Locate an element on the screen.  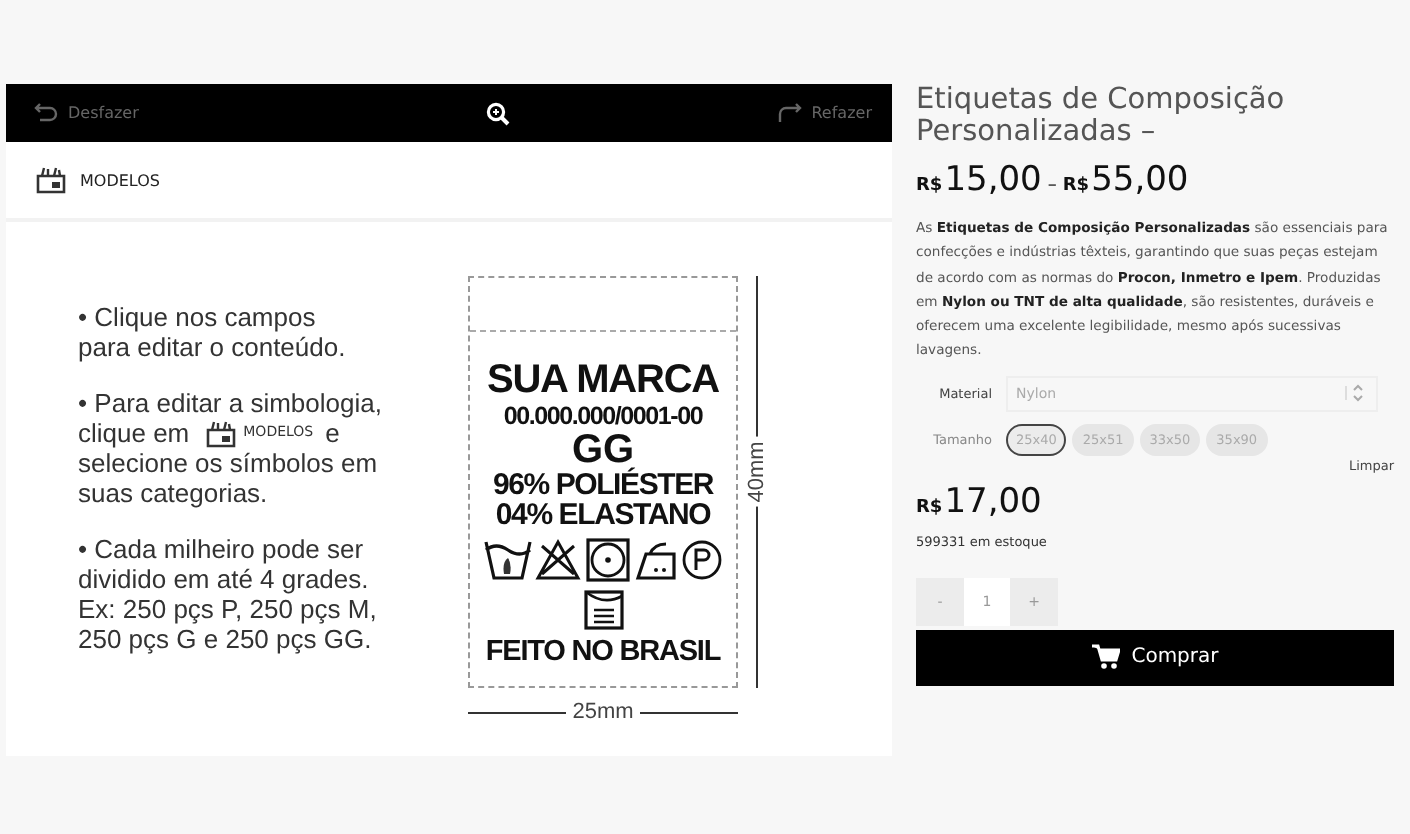
models-button: MODELOS is located at coordinates (98, 180).